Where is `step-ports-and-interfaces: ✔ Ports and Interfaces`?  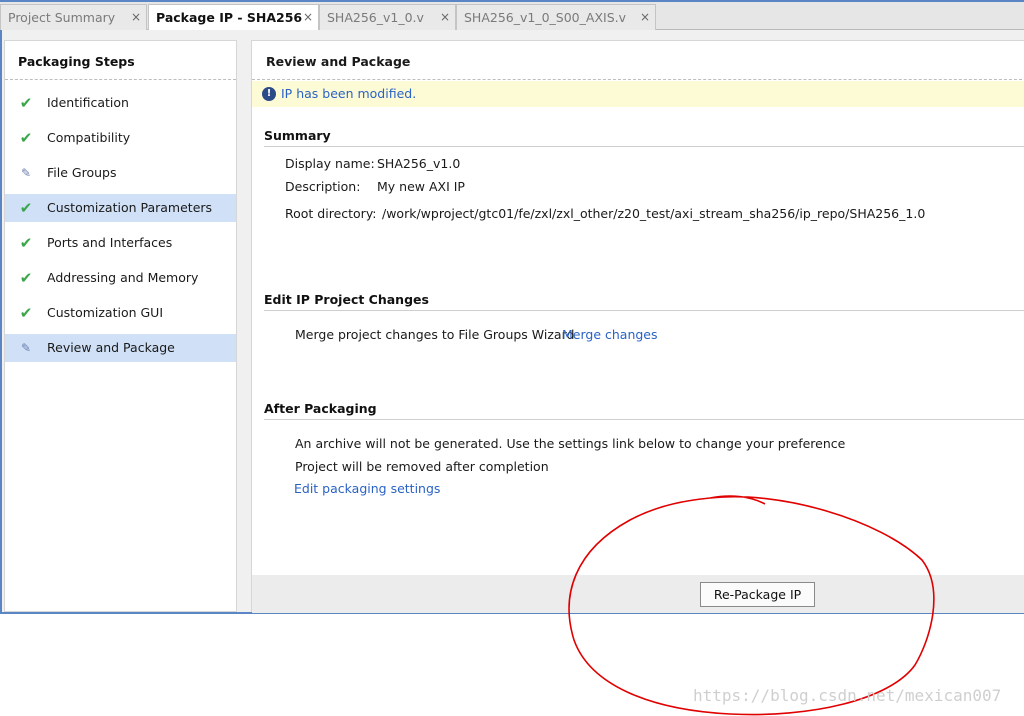
step-ports-and-interfaces: ✔ Ports and Interfaces is located at coordinates (120, 243).